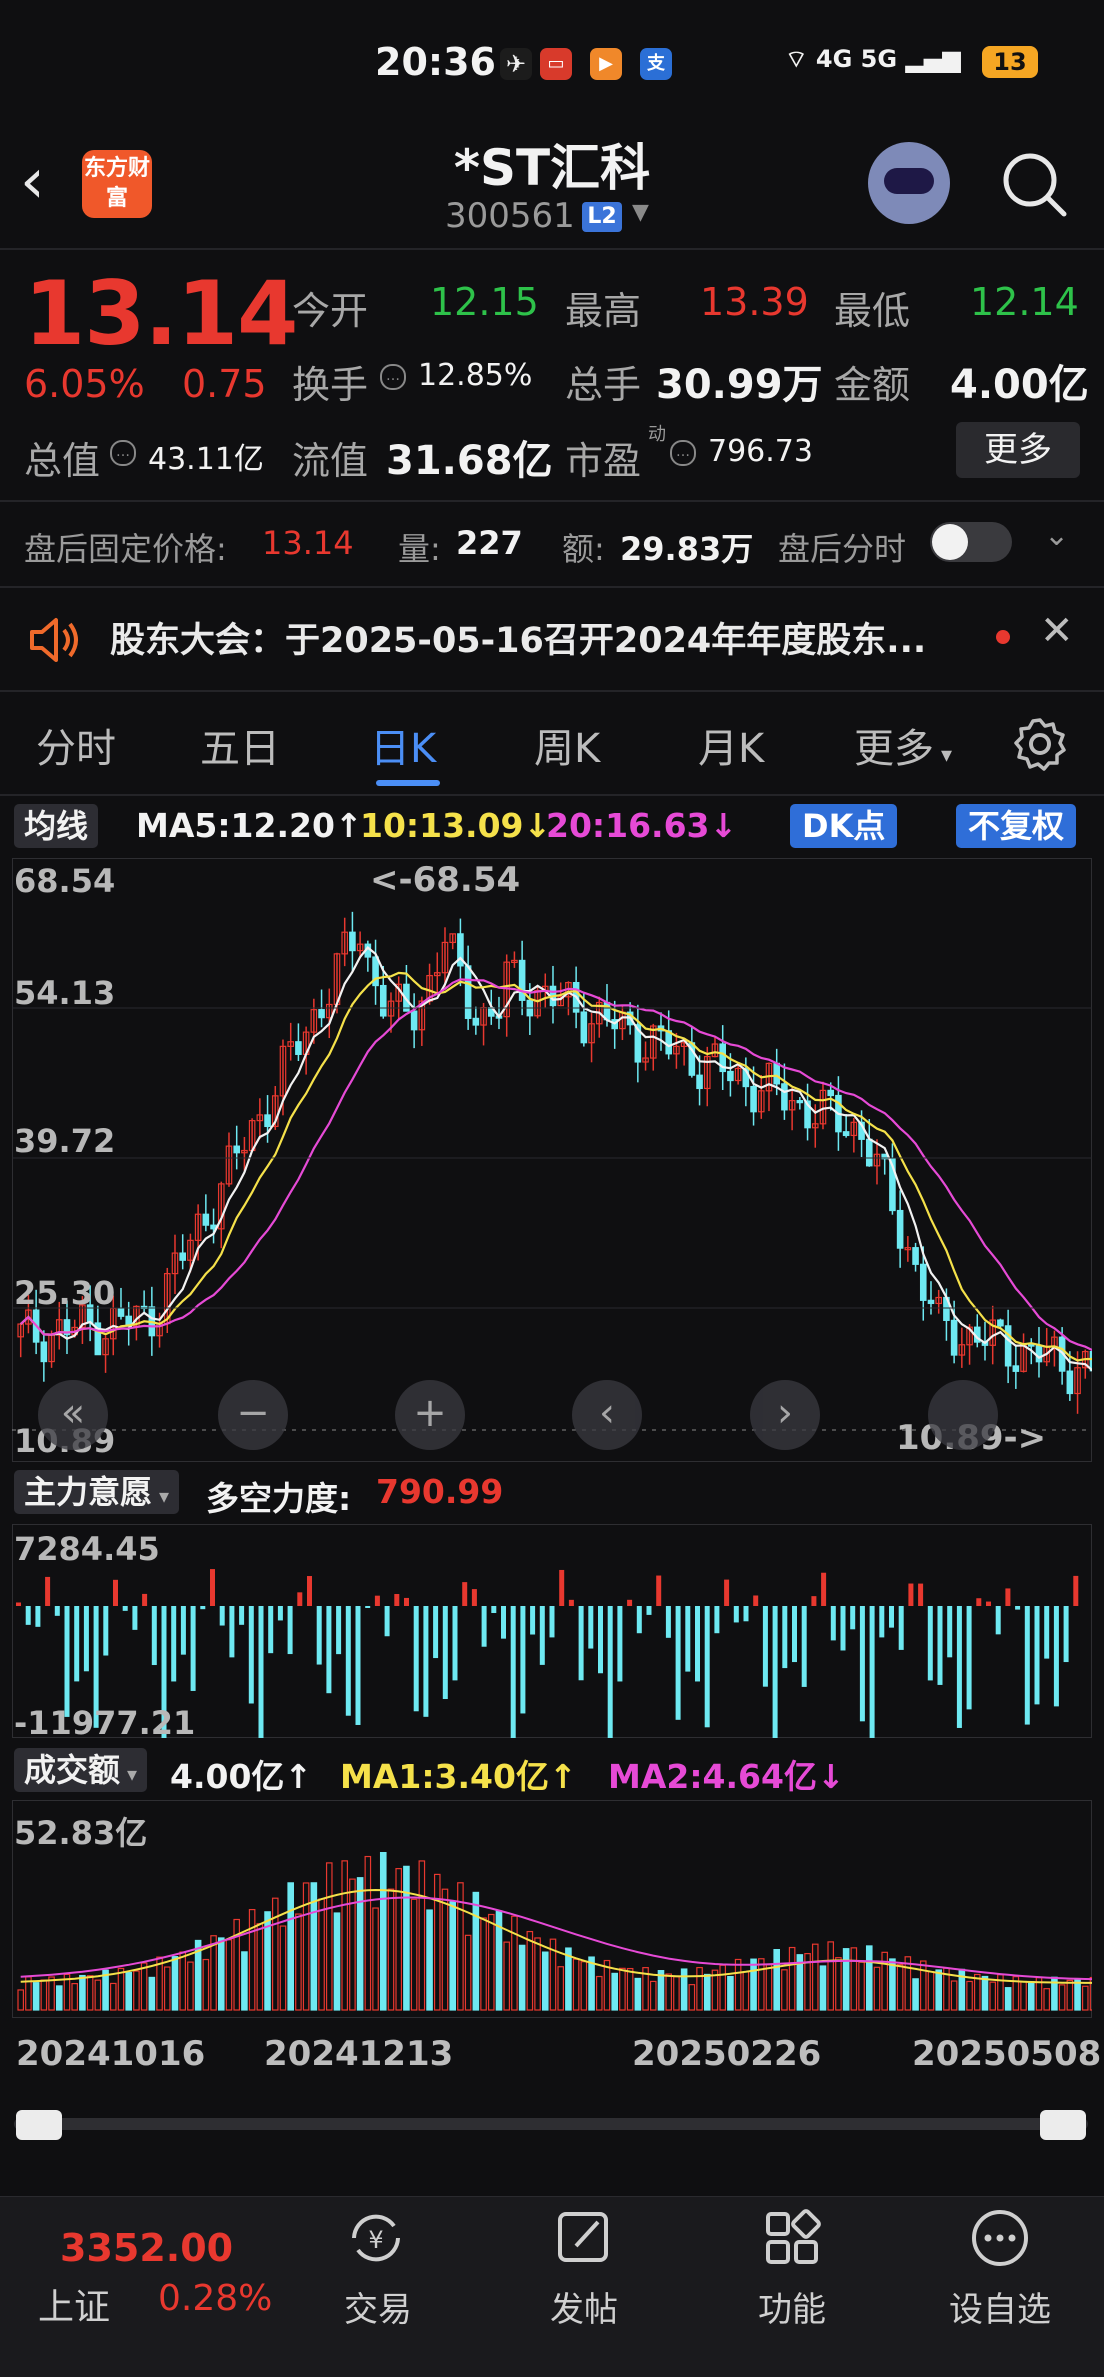  I want to click on range-end-handle, so click(1063, 2125).